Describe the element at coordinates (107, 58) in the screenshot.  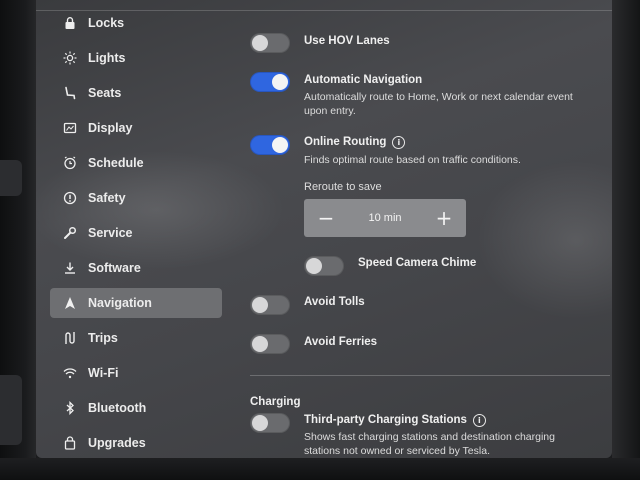
I see `sidebar-item-label: Lights` at that location.